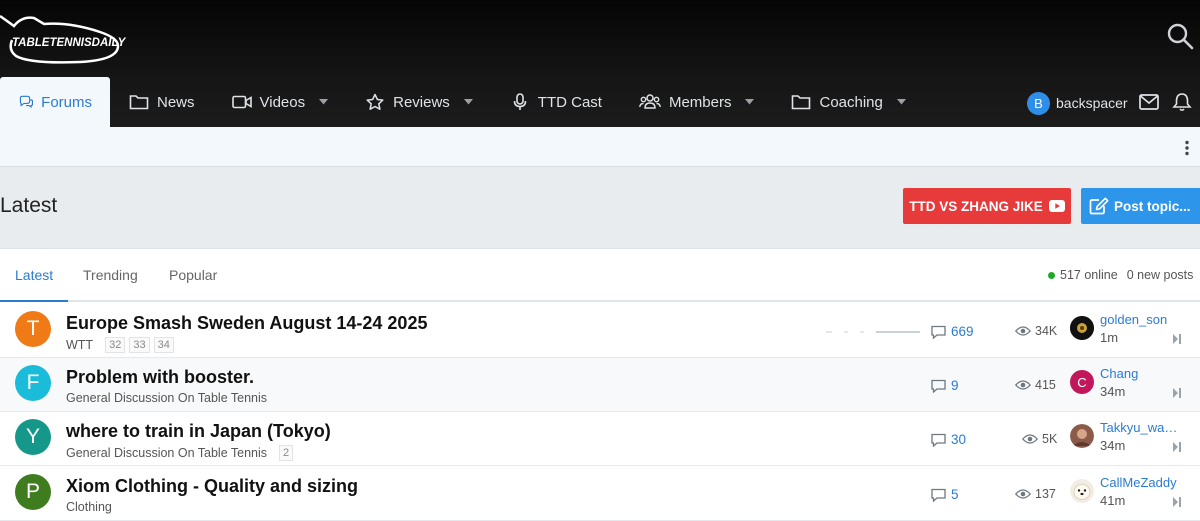  I want to click on thread-avatar: P, so click(33, 492).